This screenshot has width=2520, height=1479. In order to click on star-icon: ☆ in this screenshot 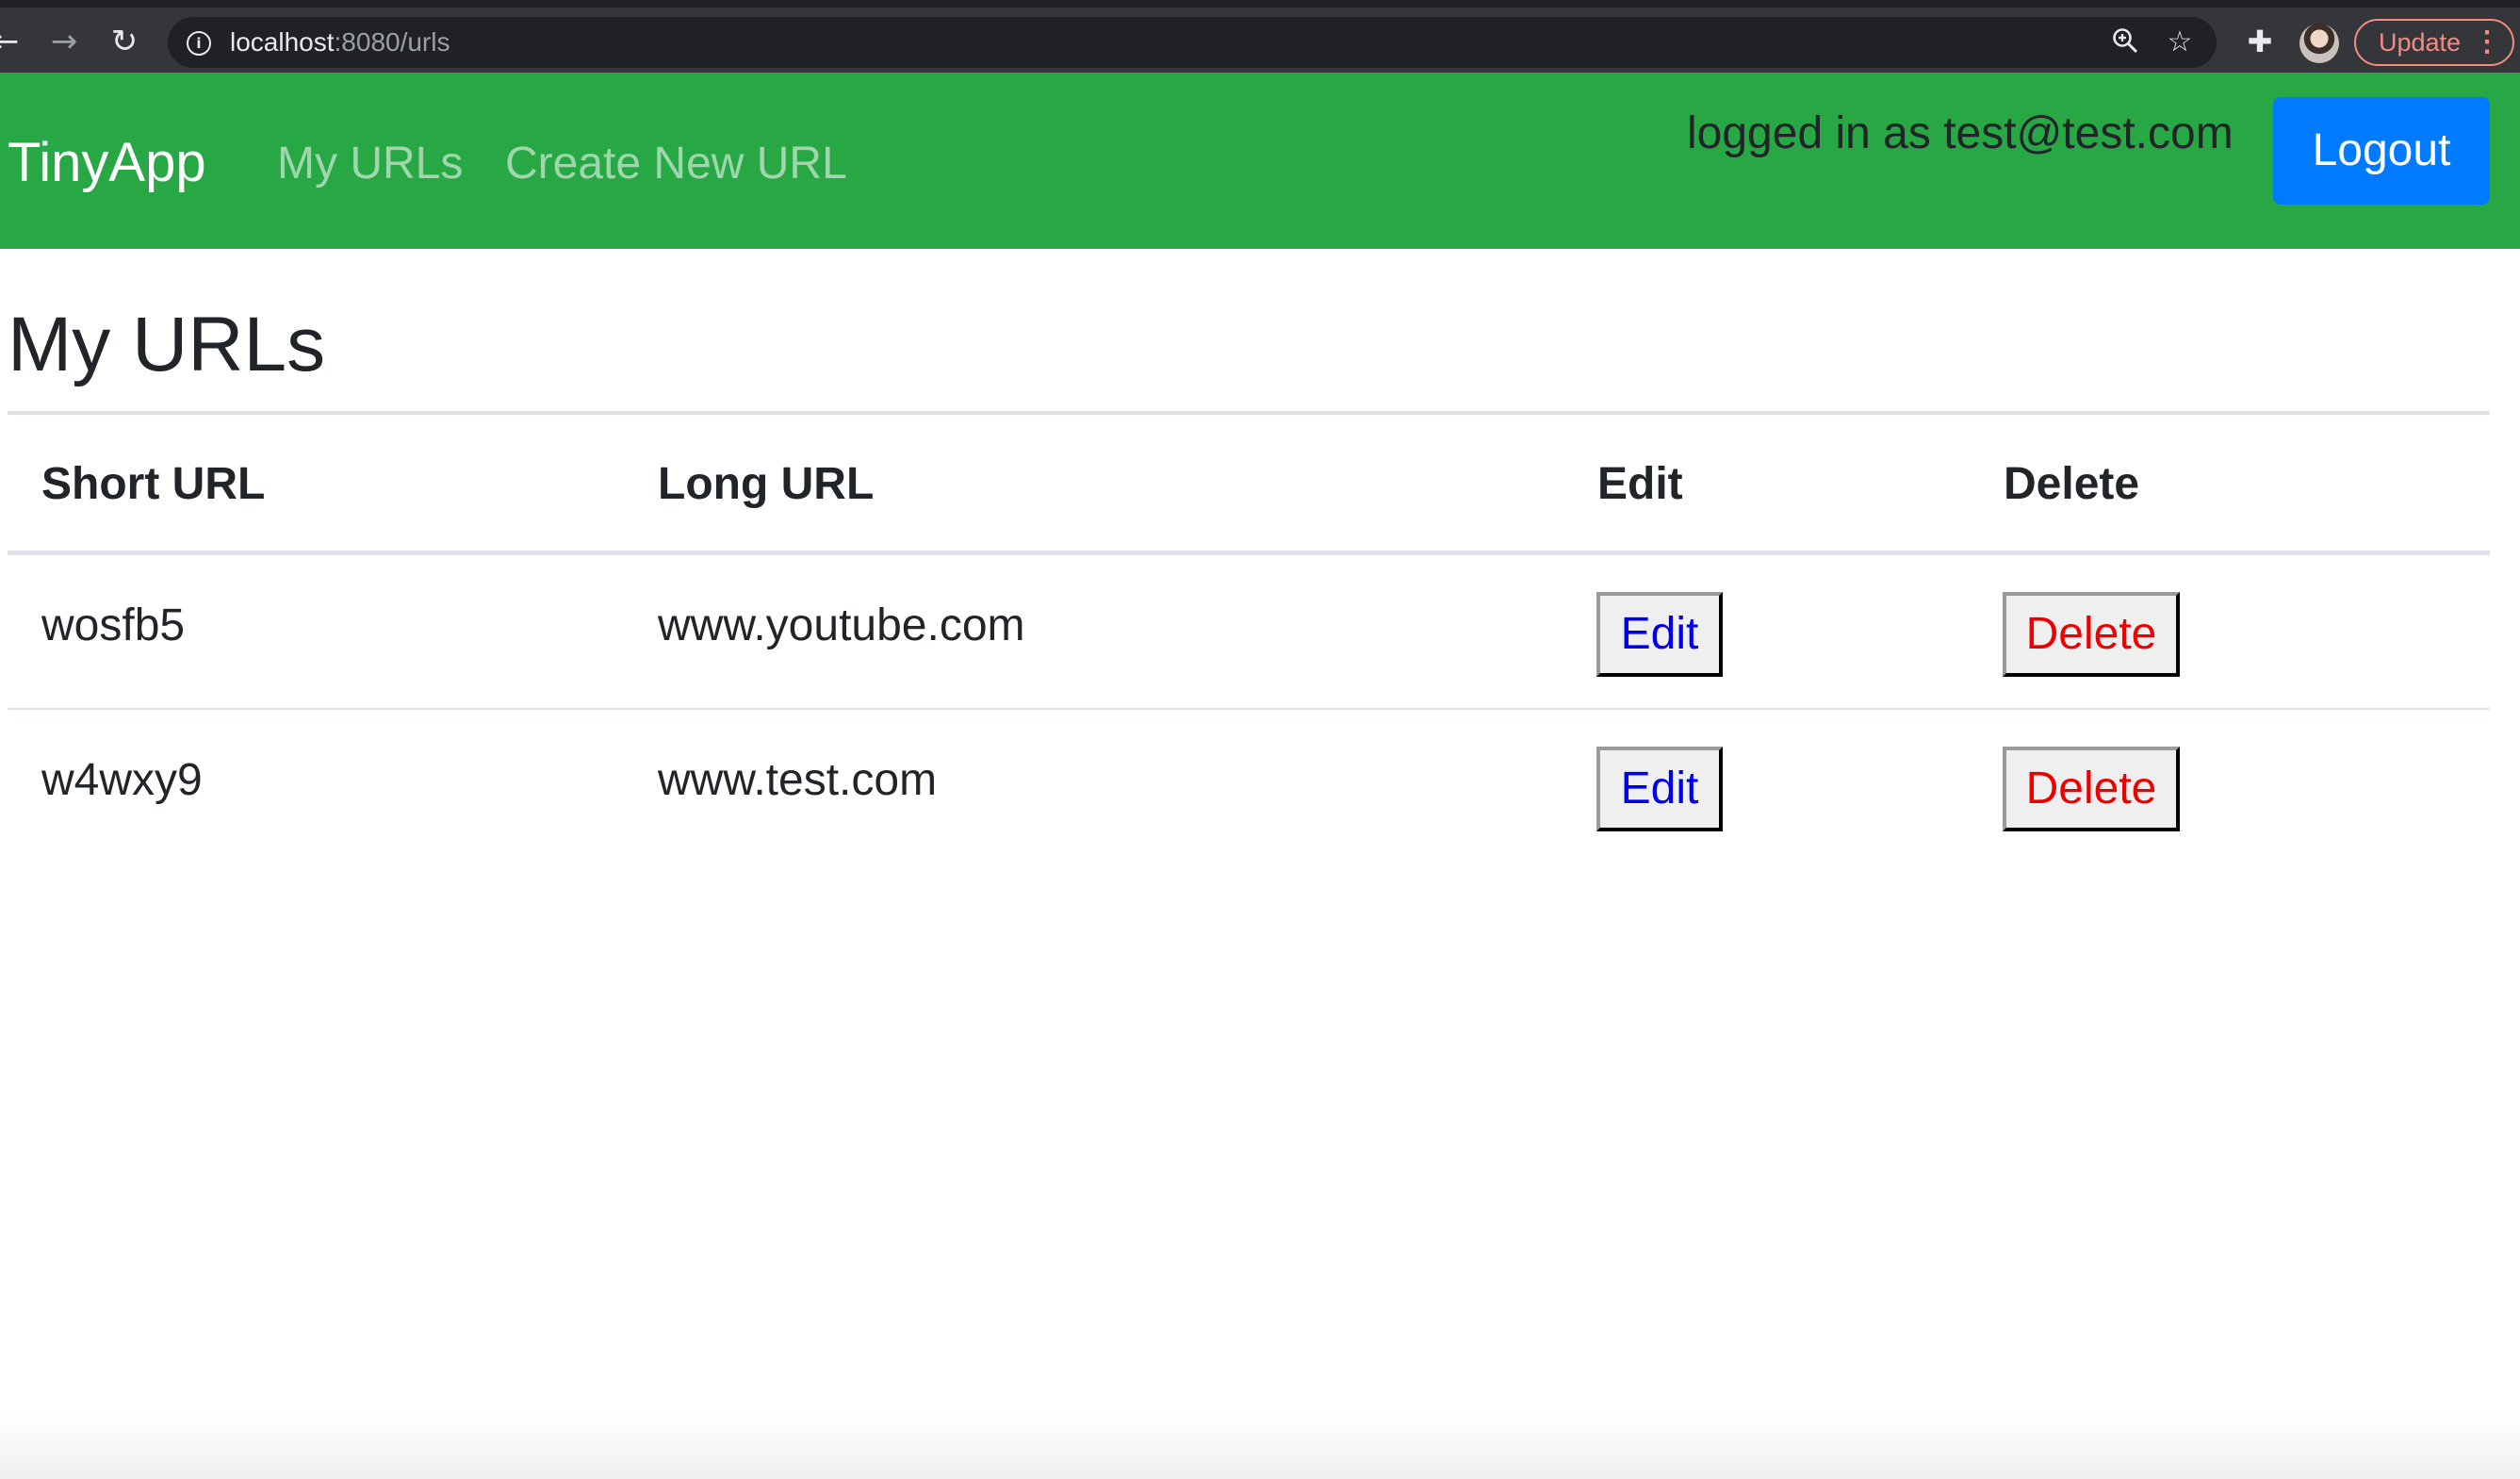, I will do `click(2180, 42)`.